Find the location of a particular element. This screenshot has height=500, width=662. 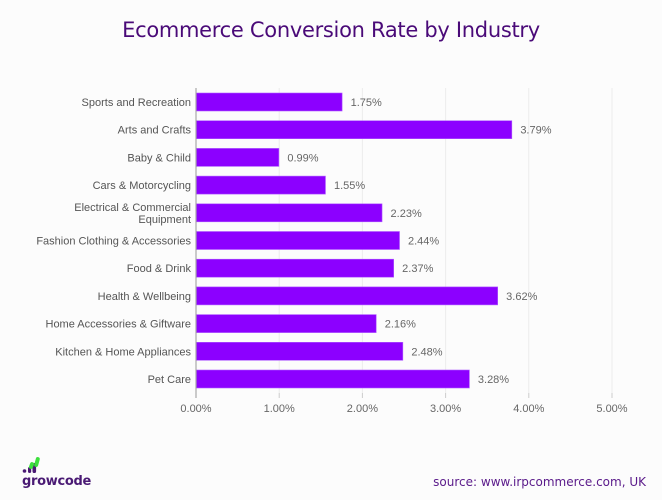

value-label: 2.44% is located at coordinates (423, 242).